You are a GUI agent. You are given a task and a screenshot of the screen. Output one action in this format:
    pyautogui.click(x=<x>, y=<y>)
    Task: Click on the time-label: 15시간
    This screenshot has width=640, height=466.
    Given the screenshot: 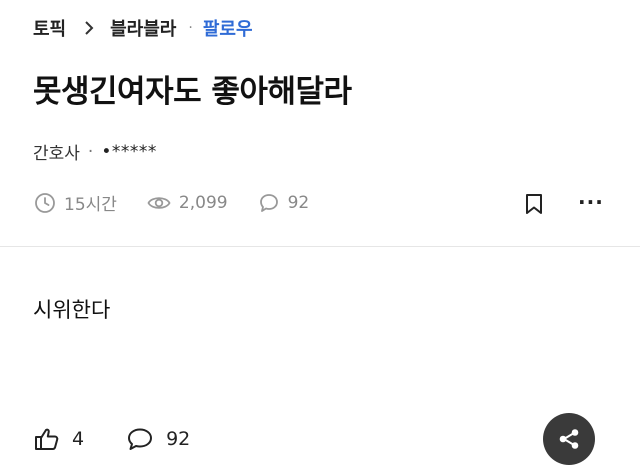 What is the action you would take?
    pyautogui.click(x=90, y=205)
    